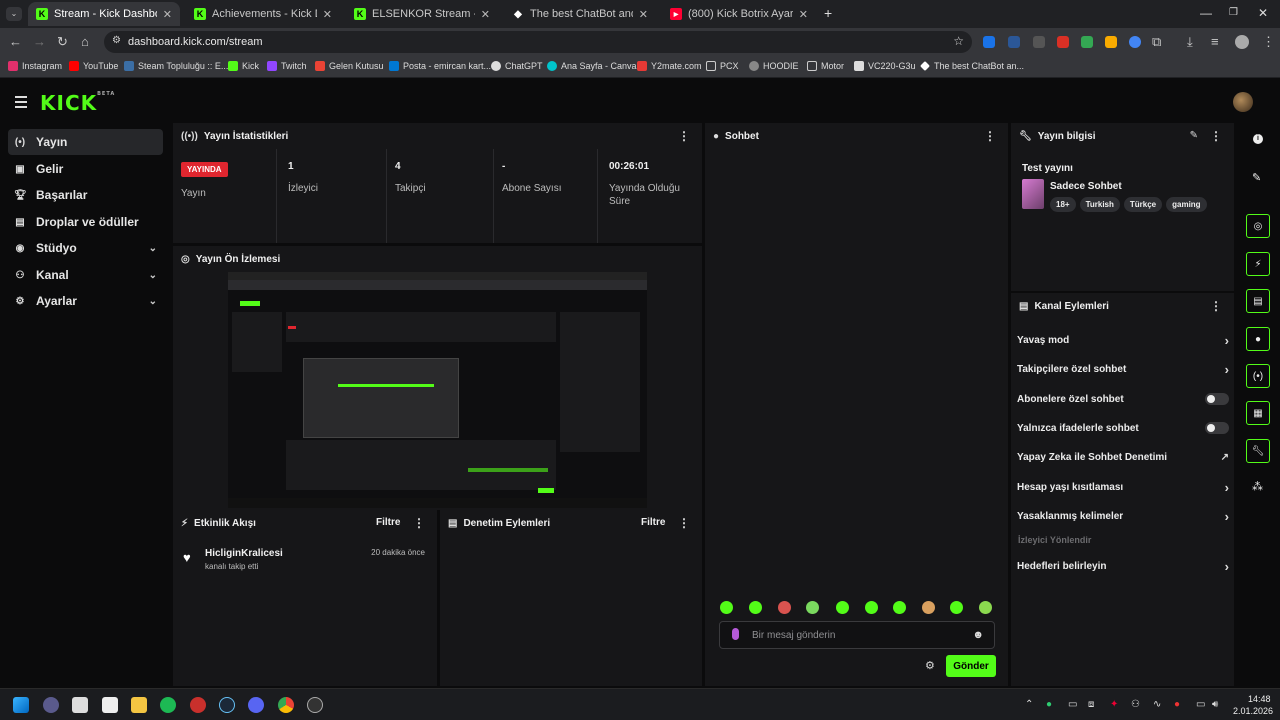  Describe the element at coordinates (244, 553) in the screenshot. I see `event-user: HicliginKralicesi` at that location.